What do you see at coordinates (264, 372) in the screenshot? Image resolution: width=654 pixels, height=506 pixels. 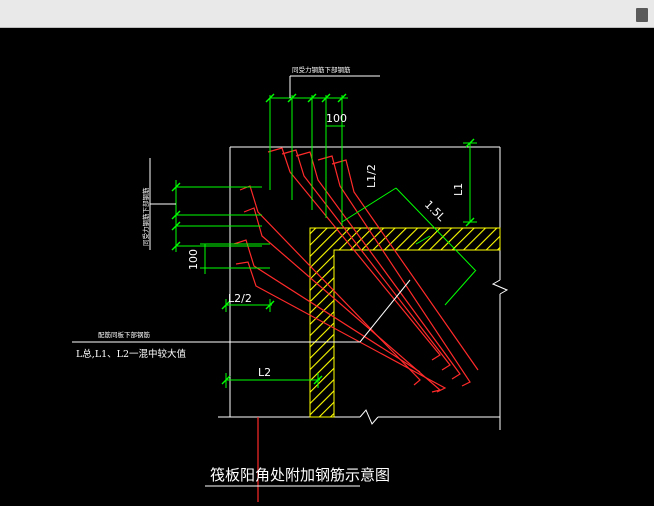 I see `dim-l2: L2` at bounding box center [264, 372].